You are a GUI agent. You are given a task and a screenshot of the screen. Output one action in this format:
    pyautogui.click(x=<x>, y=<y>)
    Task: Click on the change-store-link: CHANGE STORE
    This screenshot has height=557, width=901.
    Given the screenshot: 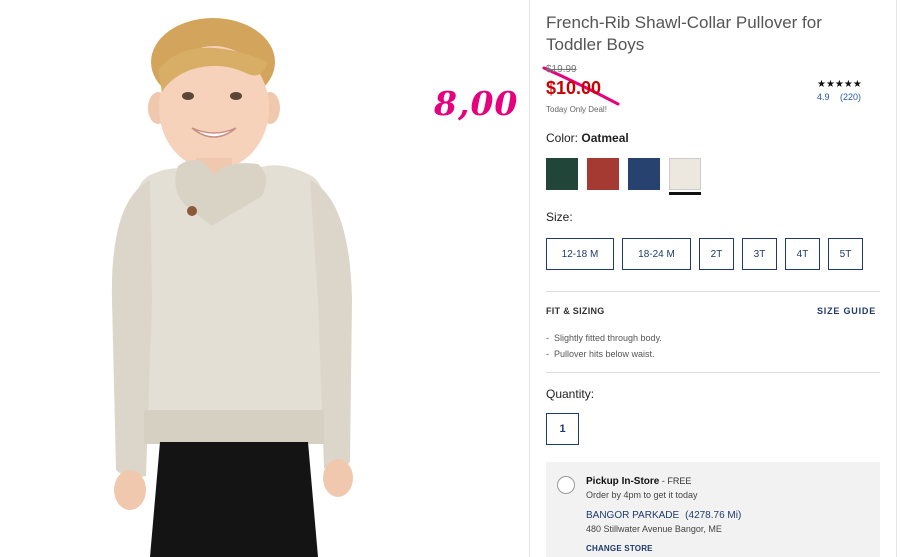 What is the action you would take?
    pyautogui.click(x=619, y=548)
    